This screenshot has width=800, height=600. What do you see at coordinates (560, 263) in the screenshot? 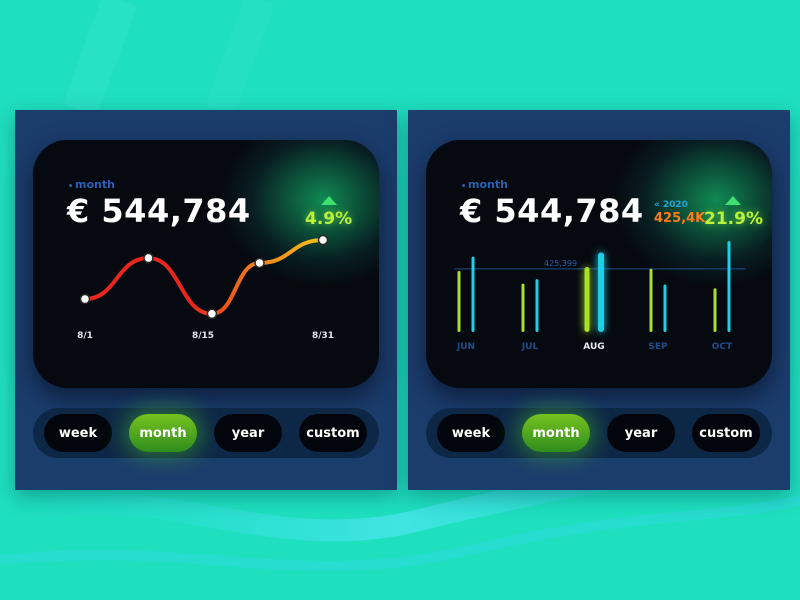
I see `reference-line-label: 425,399` at bounding box center [560, 263].